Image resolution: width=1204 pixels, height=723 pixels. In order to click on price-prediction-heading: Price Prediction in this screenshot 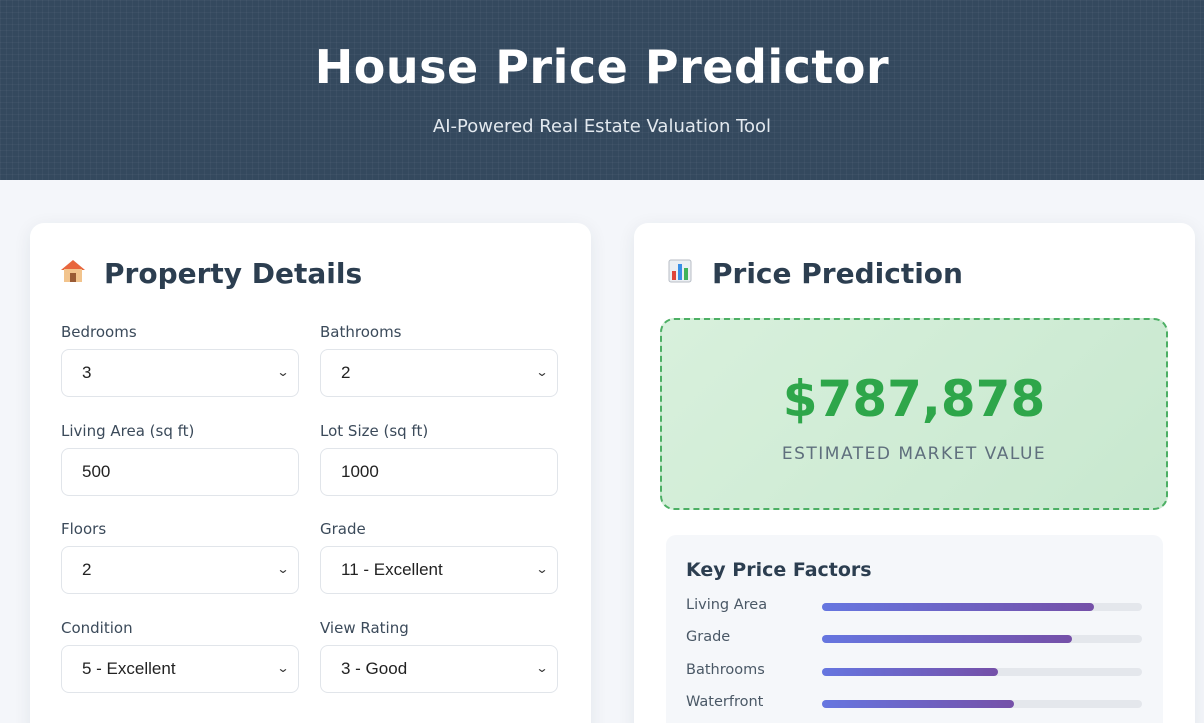, I will do `click(815, 273)`.